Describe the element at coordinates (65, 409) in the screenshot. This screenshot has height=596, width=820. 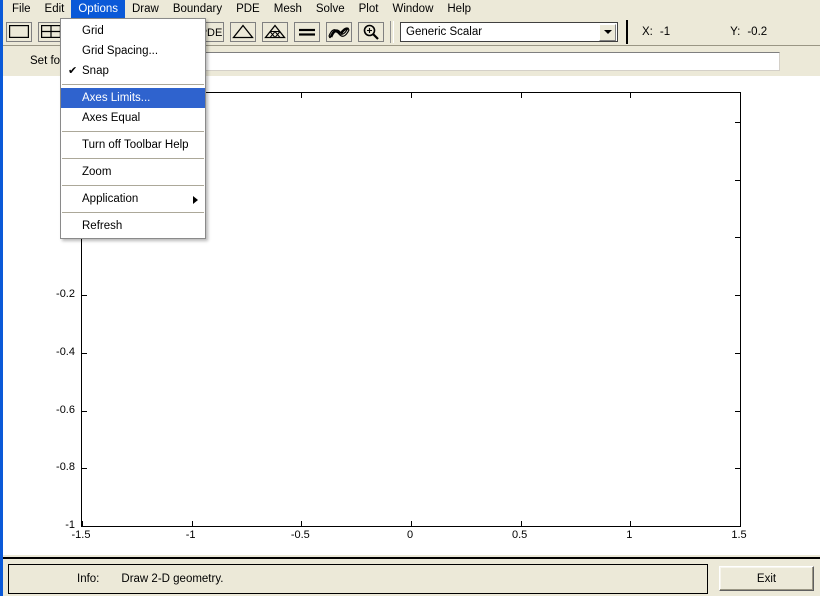
I see `y-axis-tick-label: -0.6` at that location.